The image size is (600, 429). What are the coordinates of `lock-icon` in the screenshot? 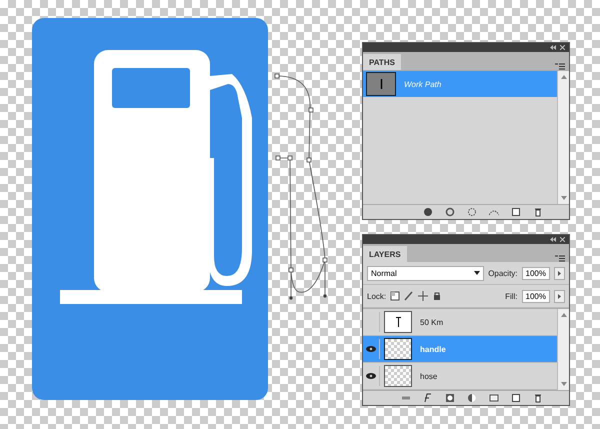 It's located at (437, 296).